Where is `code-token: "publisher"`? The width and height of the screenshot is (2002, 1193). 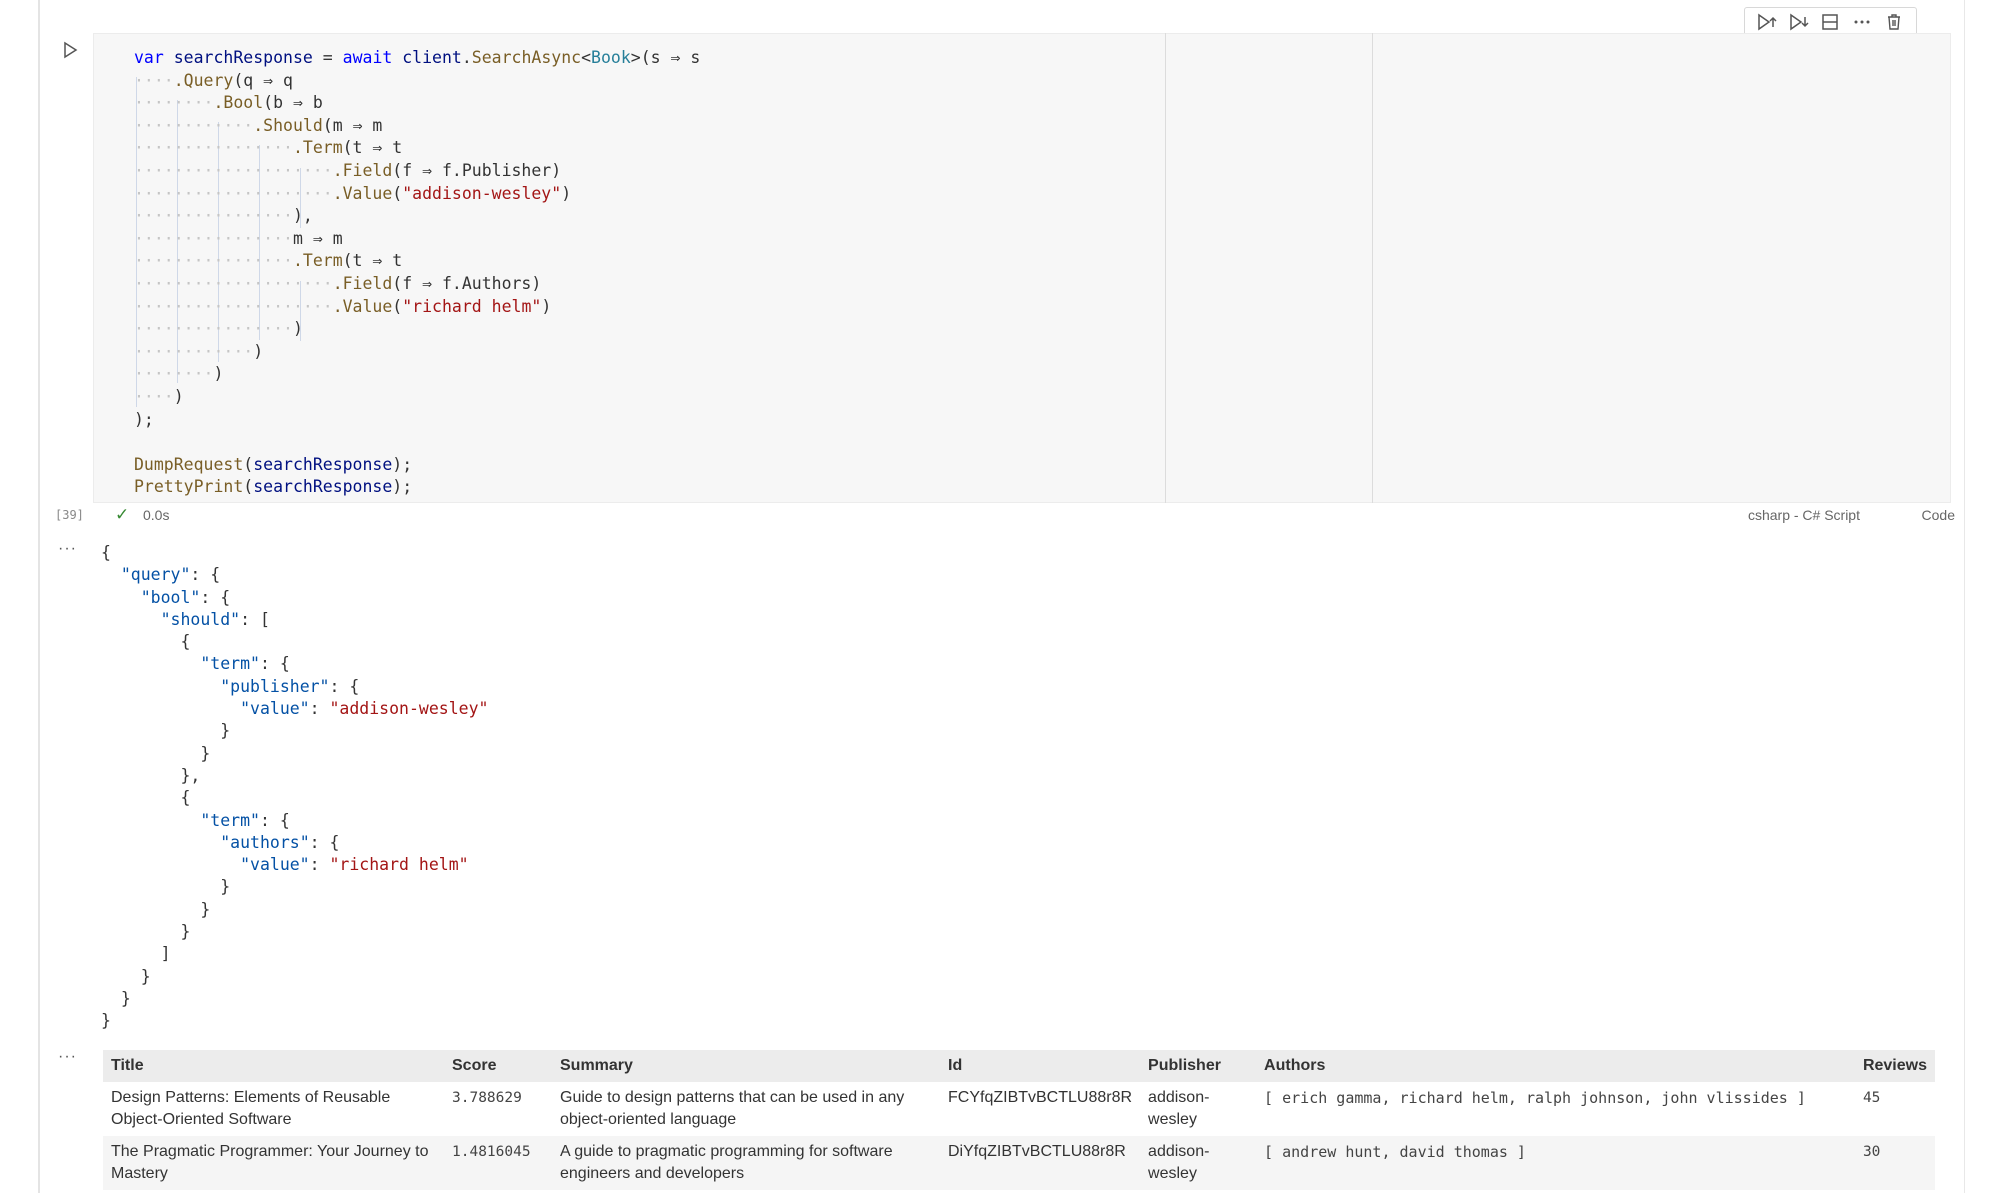 code-token: "publisher" is located at coordinates (275, 686).